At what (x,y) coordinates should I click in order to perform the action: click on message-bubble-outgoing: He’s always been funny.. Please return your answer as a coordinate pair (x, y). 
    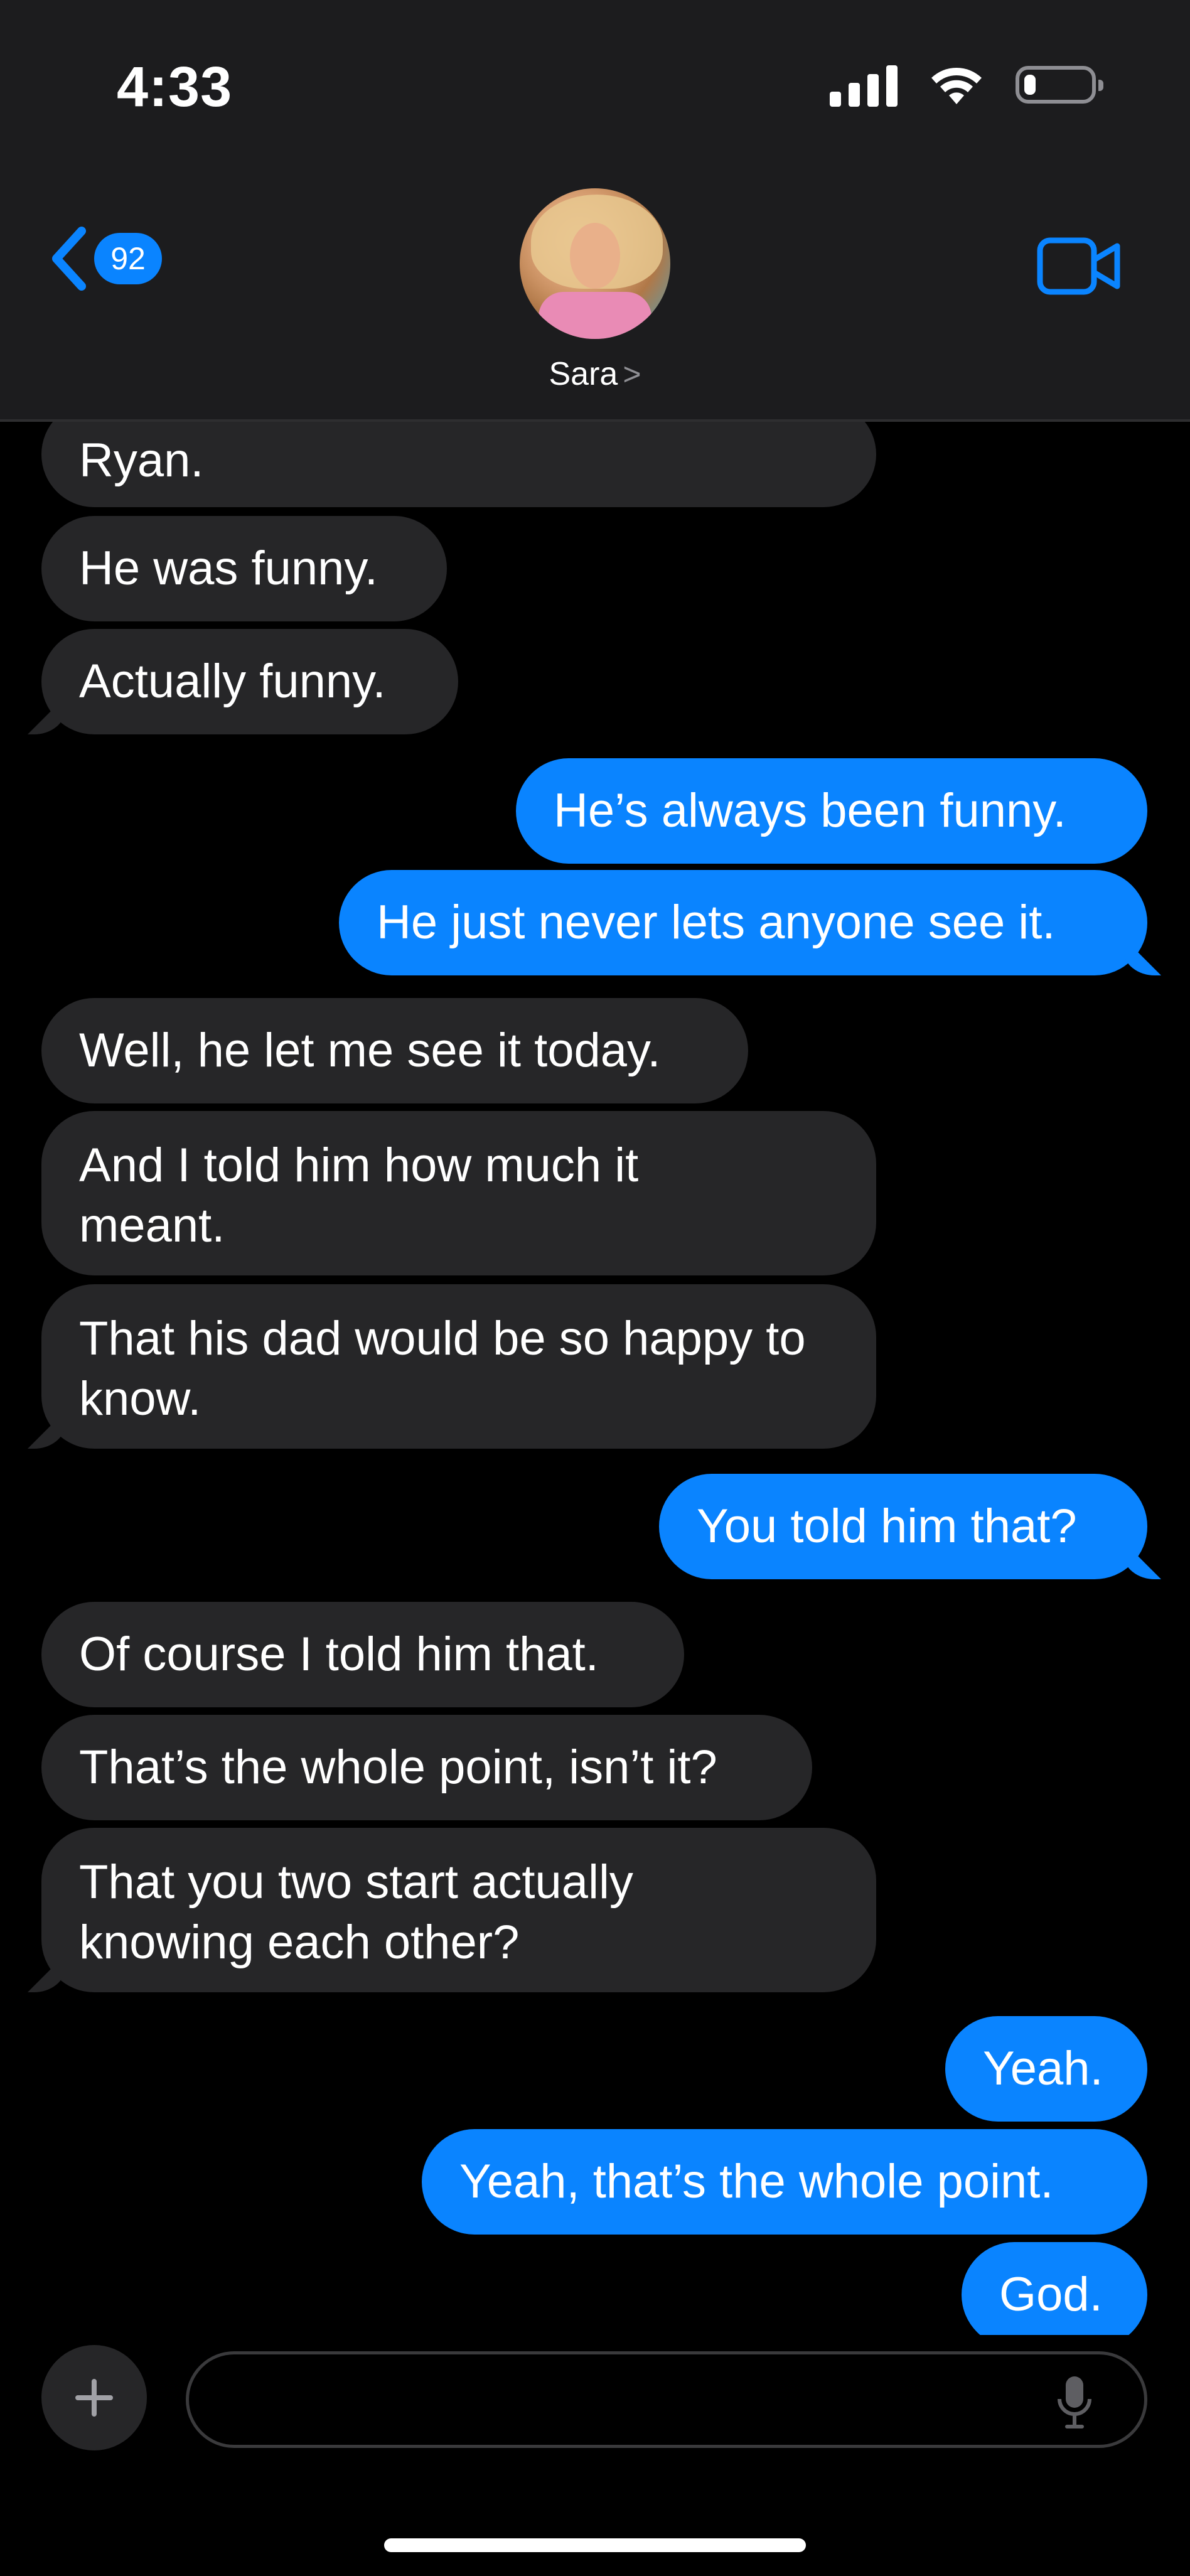
    Looking at the image, I should click on (831, 811).